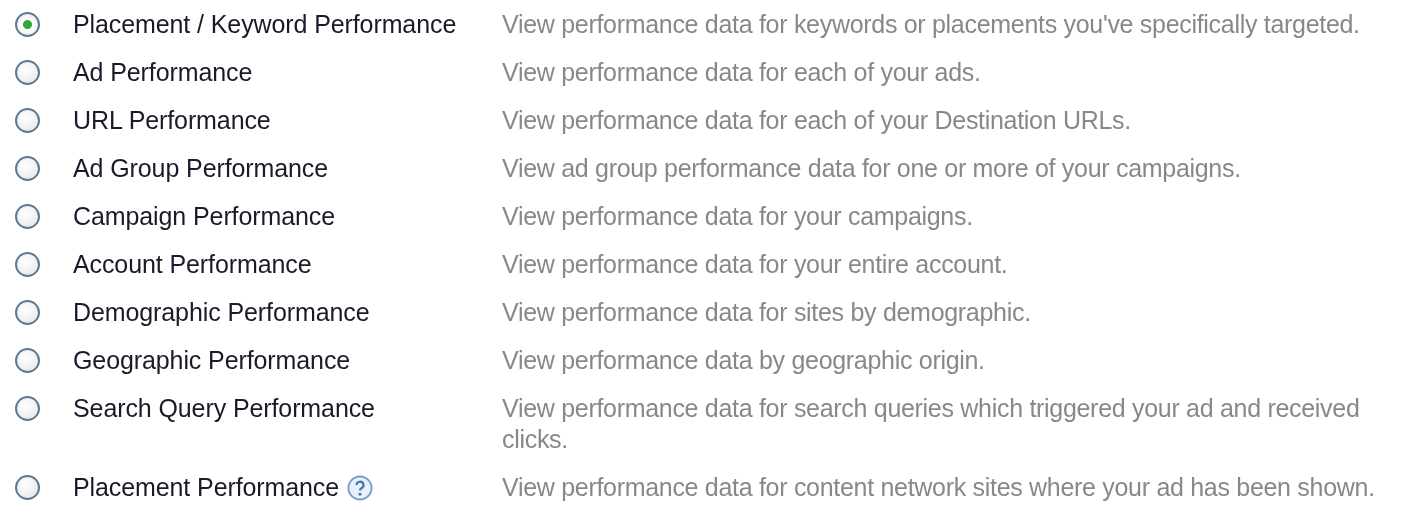 This screenshot has width=1419, height=529. Describe the element at coordinates (360, 487) in the screenshot. I see `help-icon` at that location.